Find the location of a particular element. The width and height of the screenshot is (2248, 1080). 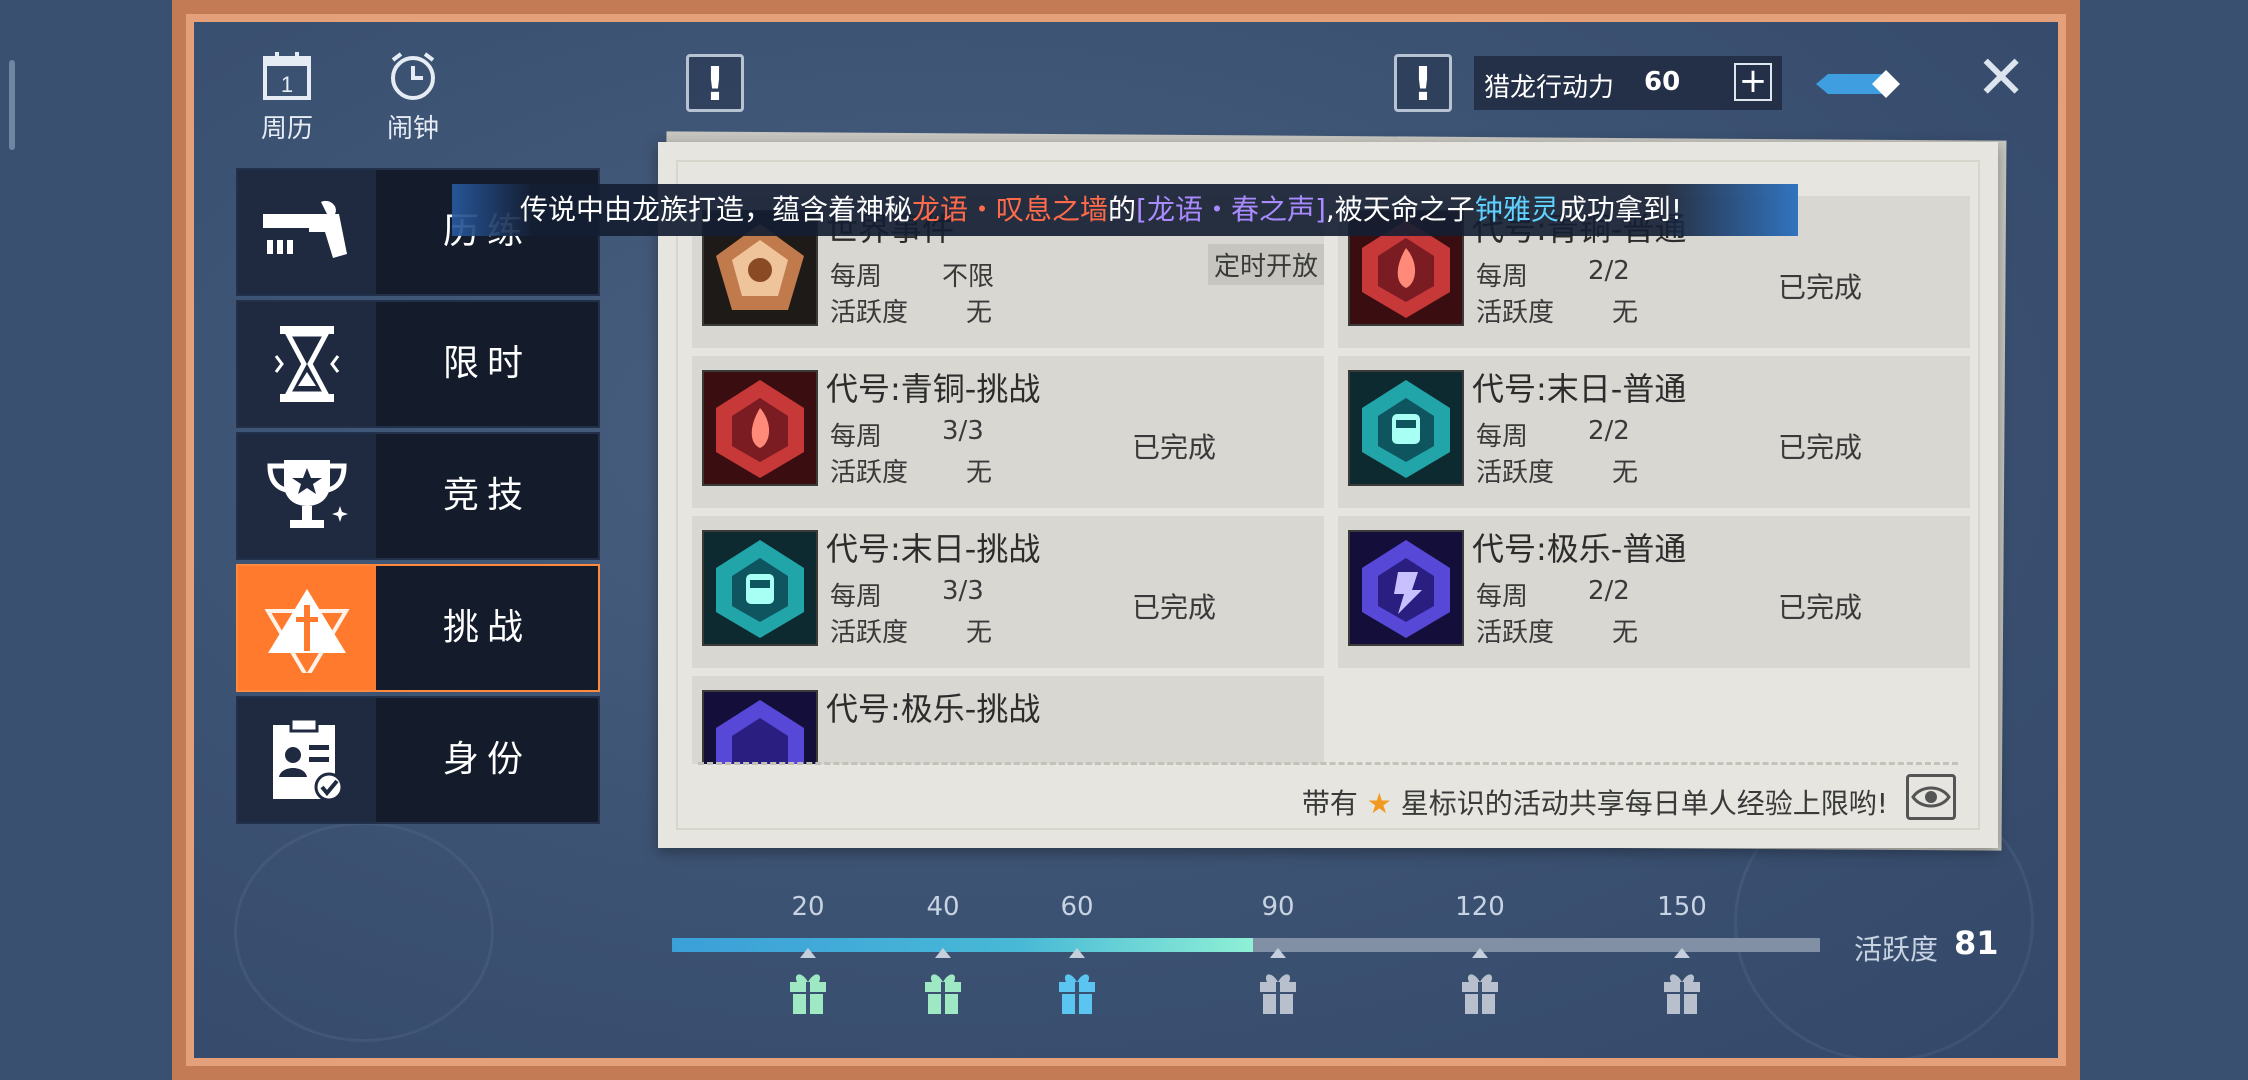

reward-milestone: 120 is located at coordinates (1480, 953).